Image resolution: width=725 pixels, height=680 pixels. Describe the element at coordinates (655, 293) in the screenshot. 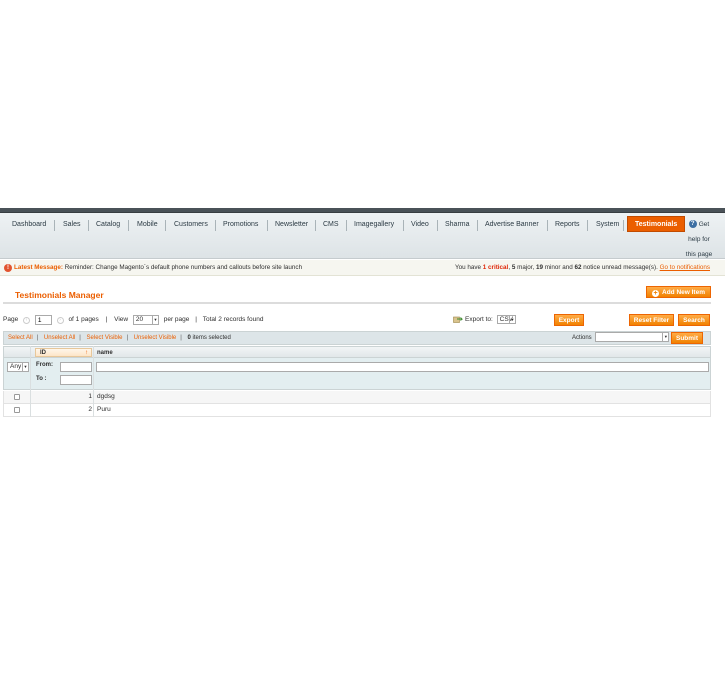

I see `plus-icon: +` at that location.